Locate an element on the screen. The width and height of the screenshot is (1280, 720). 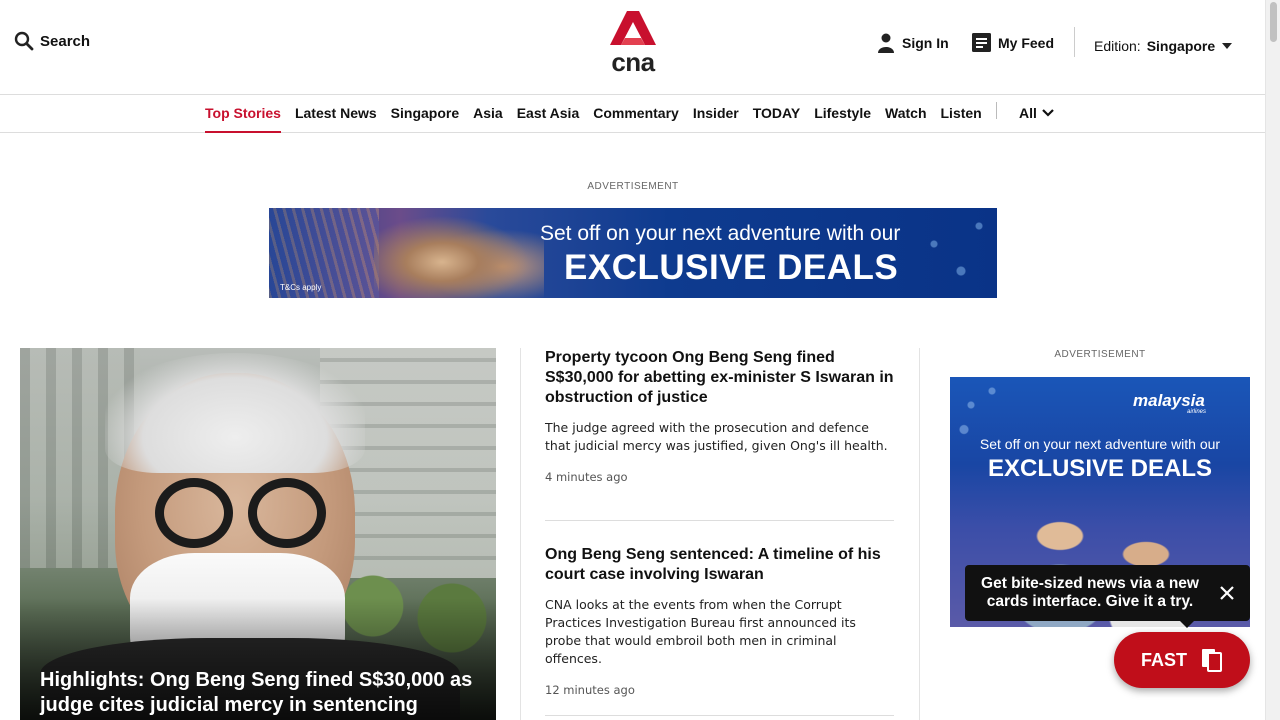
page-scrollbar is located at coordinates (1272, 360).